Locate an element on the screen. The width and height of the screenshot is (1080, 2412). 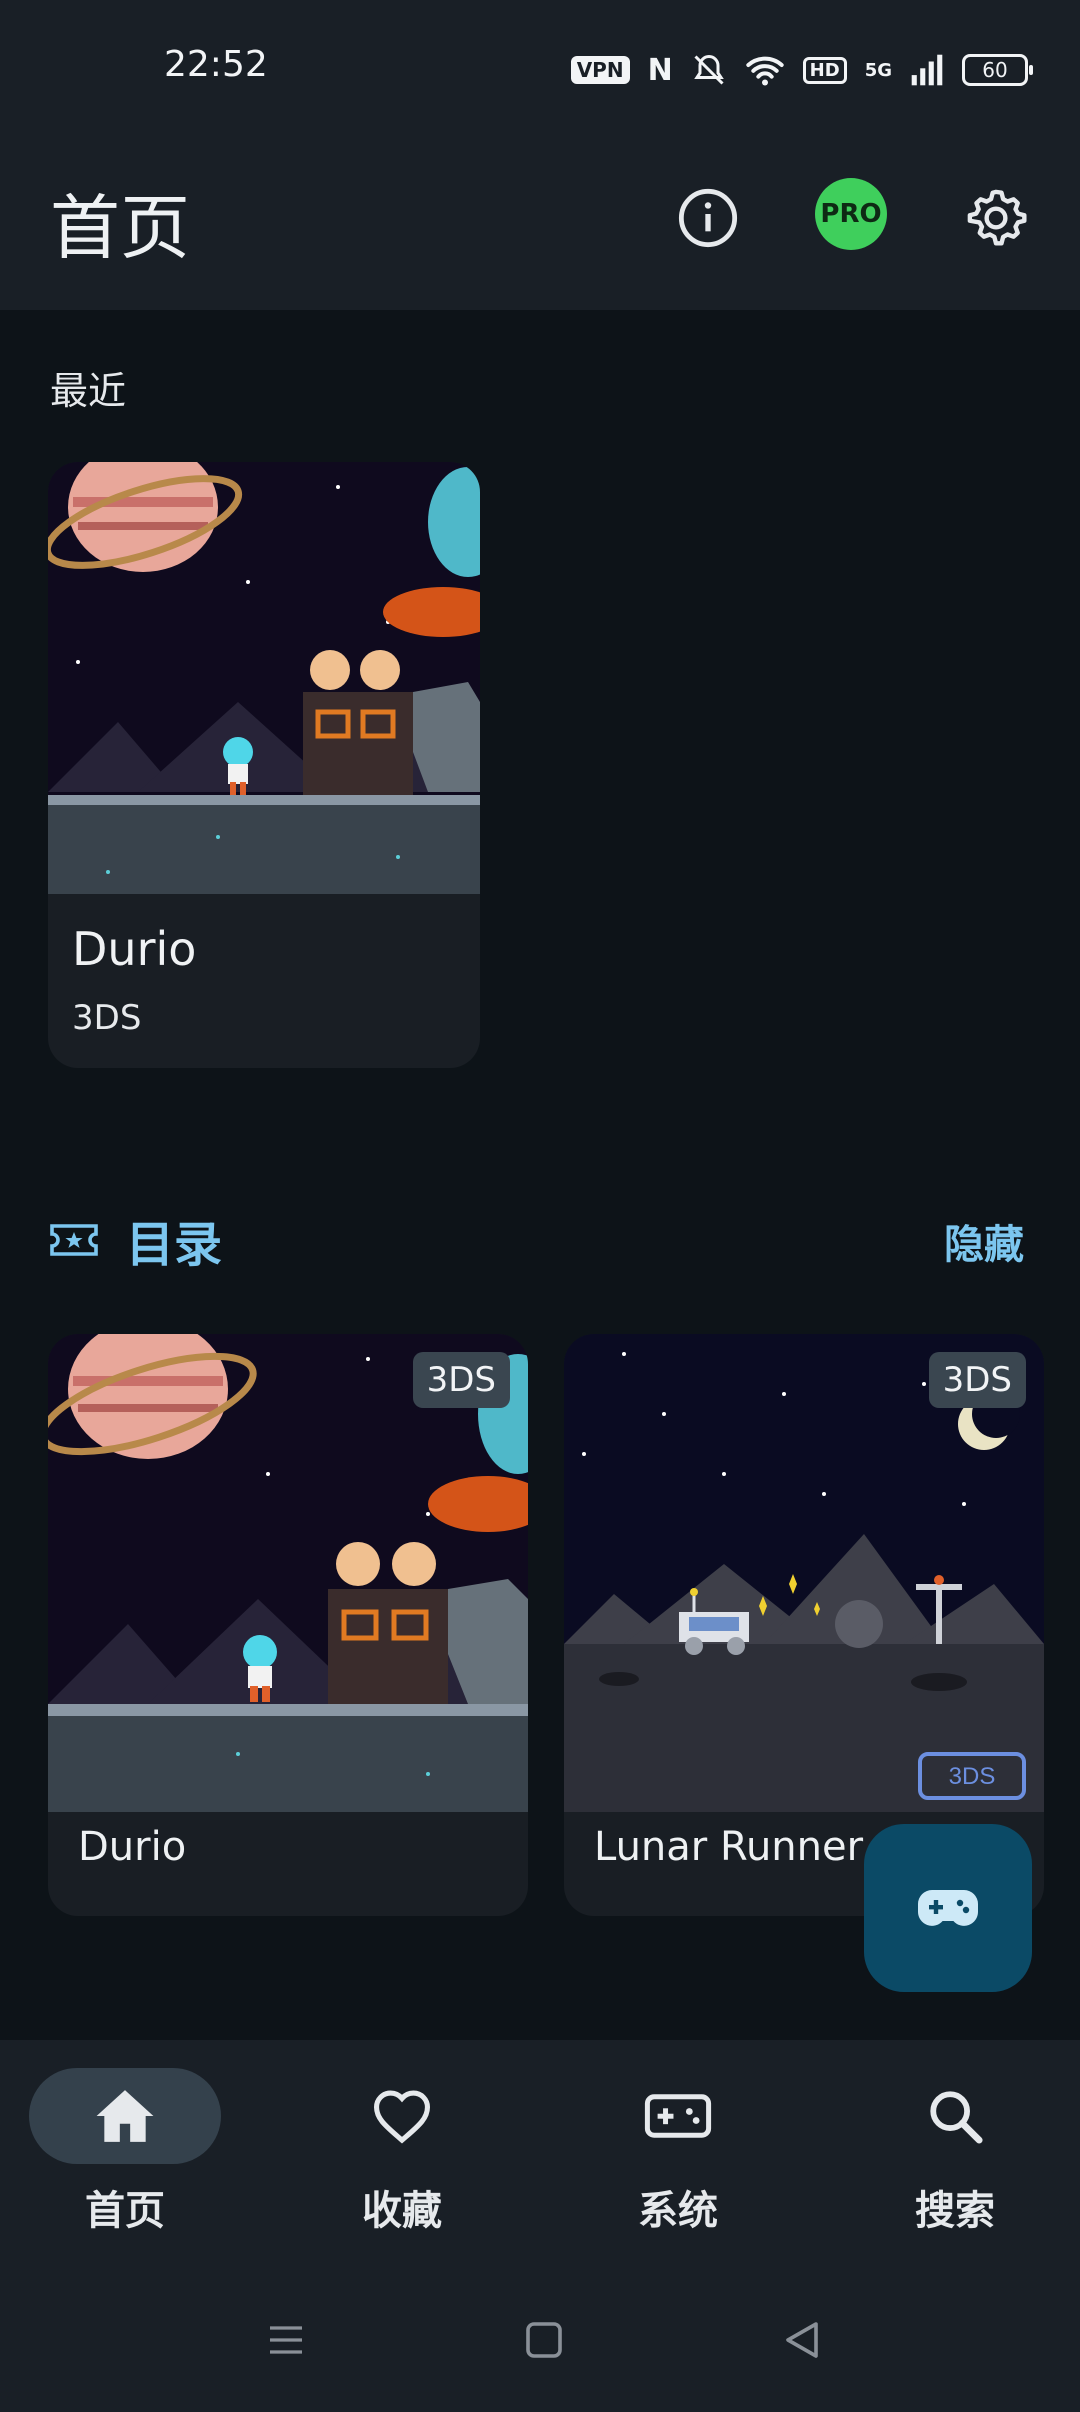
info-button is located at coordinates (708, 218).